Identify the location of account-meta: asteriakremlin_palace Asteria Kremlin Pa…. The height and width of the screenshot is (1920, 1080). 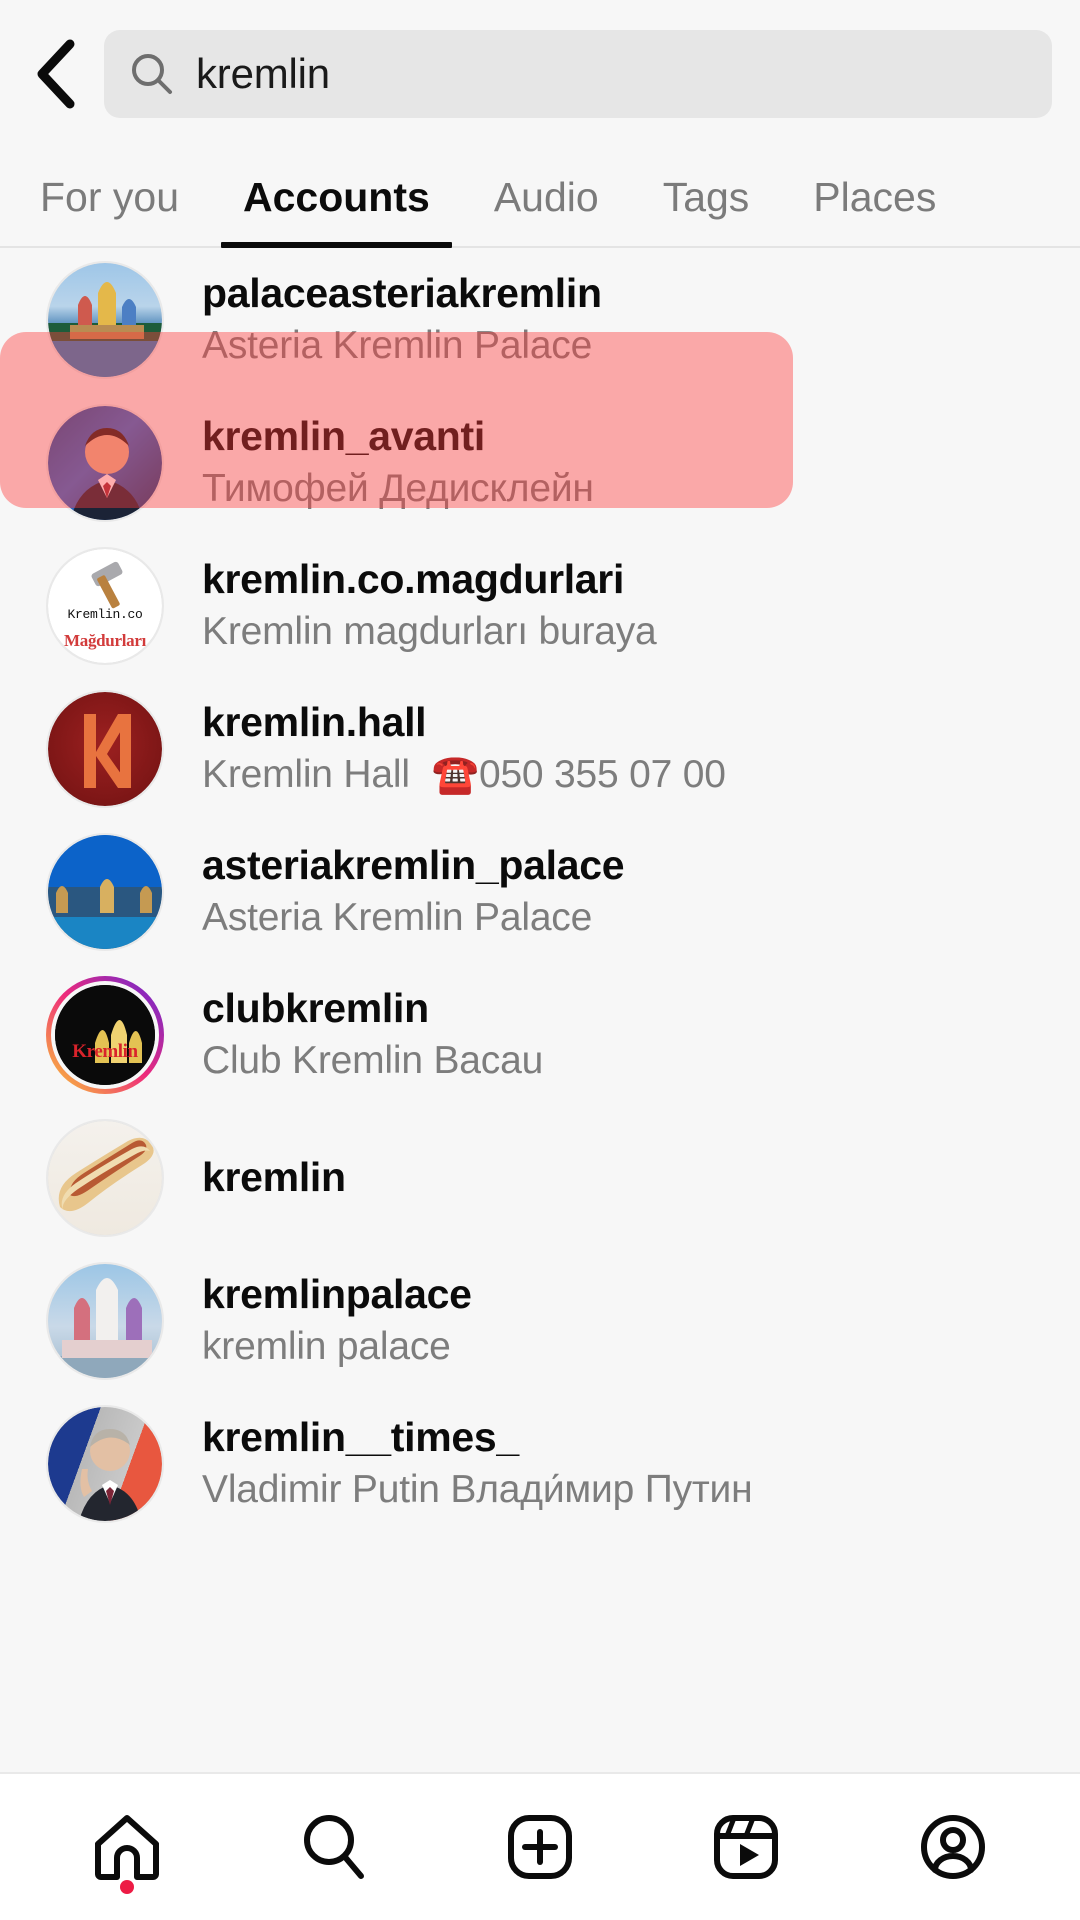
(641, 891).